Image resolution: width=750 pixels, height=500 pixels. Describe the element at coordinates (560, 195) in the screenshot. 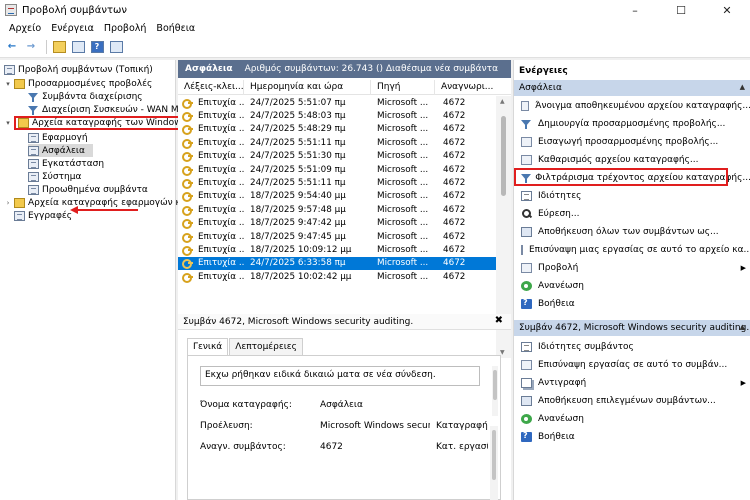

I see `action-label: Ιδιότητες` at that location.